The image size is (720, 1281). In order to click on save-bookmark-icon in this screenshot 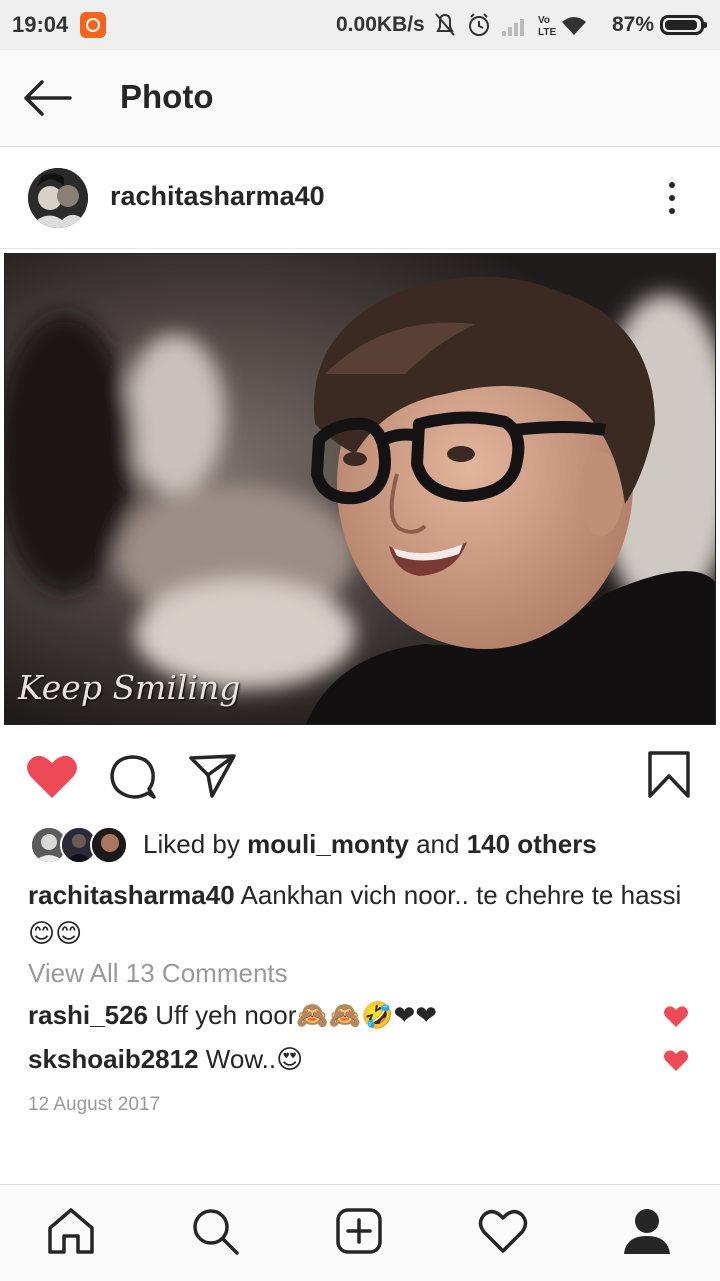, I will do `click(669, 775)`.